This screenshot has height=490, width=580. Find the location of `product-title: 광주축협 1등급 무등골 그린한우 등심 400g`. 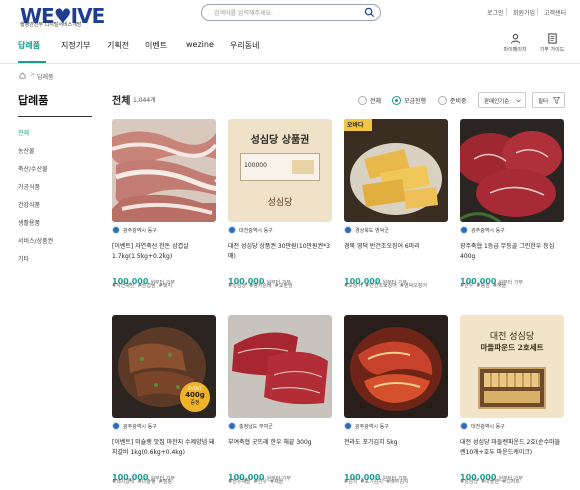

product-title: 광주축협 1등급 무등골 그린한우 등심 400g is located at coordinates (512, 252).